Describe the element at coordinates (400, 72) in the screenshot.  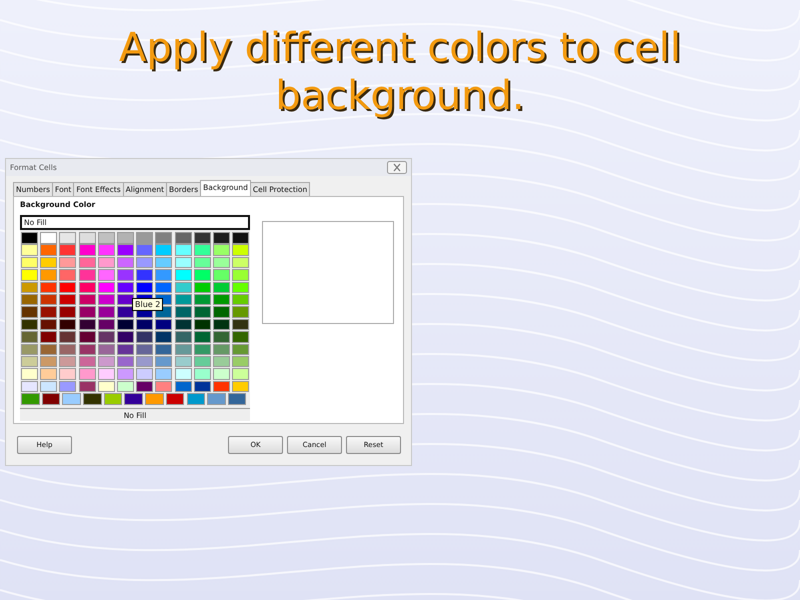
I see `slide-title: Apply different colors to cell background.` at that location.